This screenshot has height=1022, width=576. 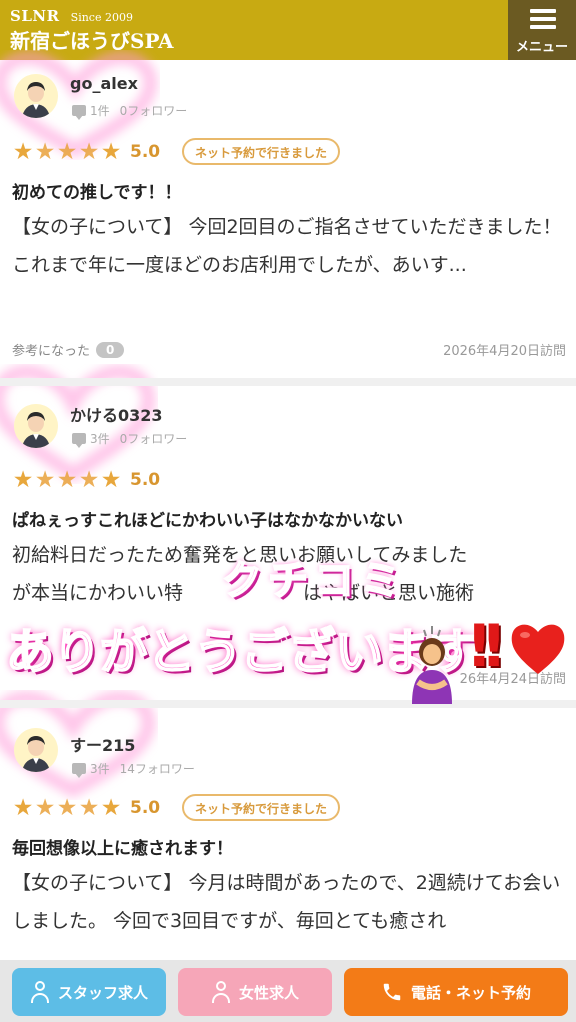 What do you see at coordinates (541, 47) in the screenshot?
I see `menu-label: メニュー` at bounding box center [541, 47].